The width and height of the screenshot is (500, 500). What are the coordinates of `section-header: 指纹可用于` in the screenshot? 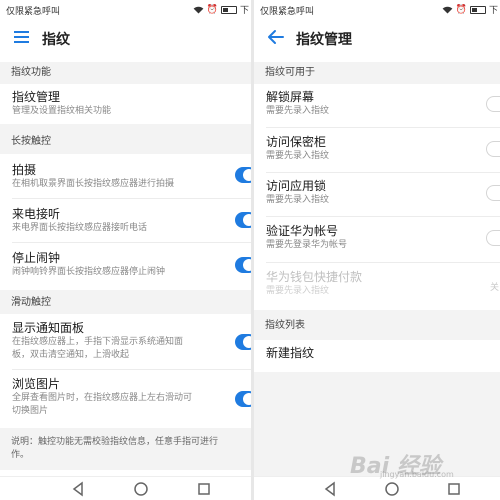 It's located at (377, 73).